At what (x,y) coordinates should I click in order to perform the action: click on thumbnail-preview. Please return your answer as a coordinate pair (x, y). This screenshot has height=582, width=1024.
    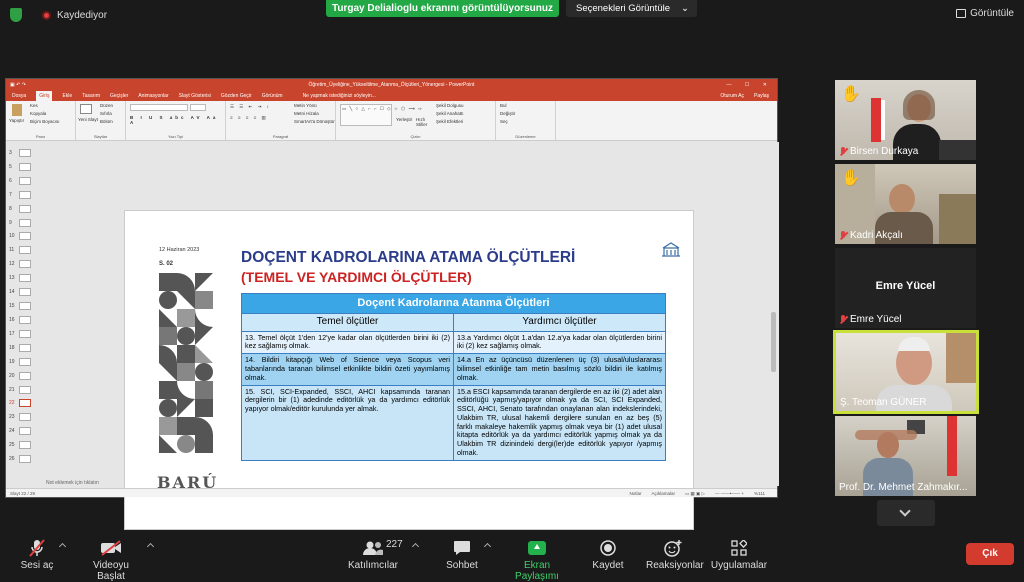
    Looking at the image, I should click on (25, 236).